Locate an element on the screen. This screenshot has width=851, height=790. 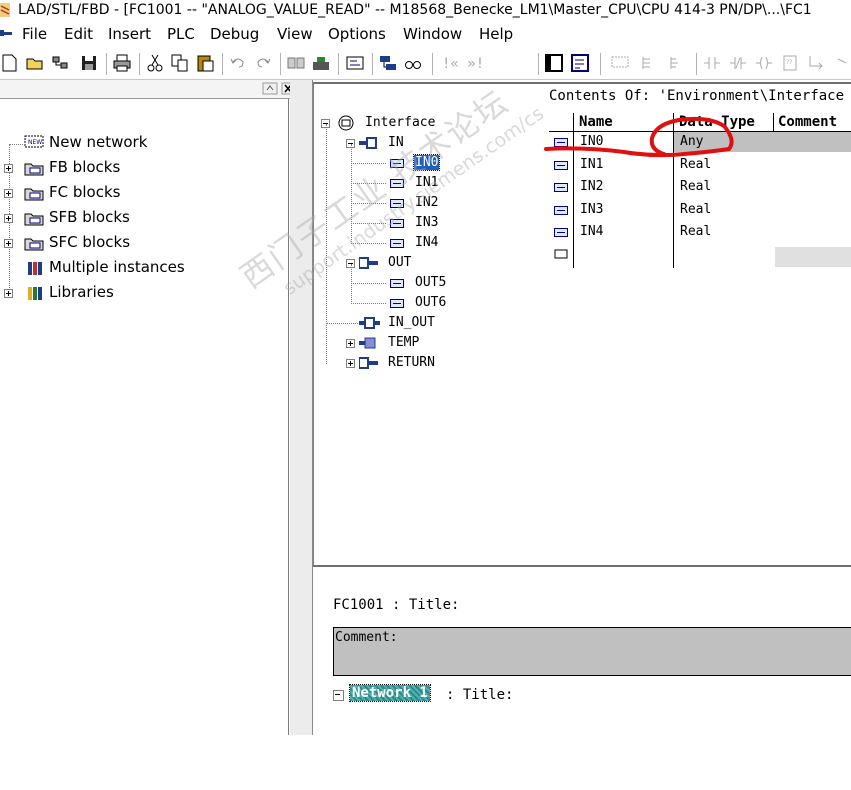
branch-icon is located at coordinates (650, 63).